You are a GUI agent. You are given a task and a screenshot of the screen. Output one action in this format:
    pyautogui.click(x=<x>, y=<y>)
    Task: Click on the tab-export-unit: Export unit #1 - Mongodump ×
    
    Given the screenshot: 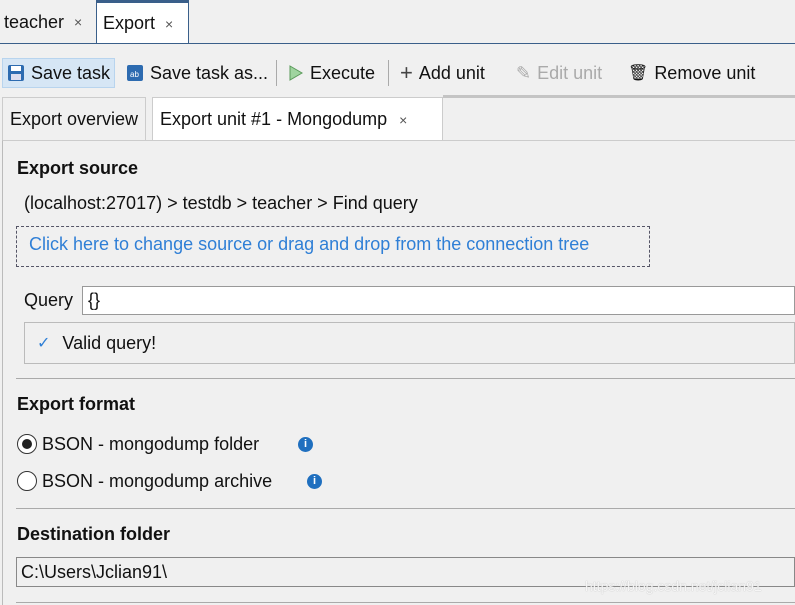 What is the action you would take?
    pyautogui.click(x=297, y=119)
    